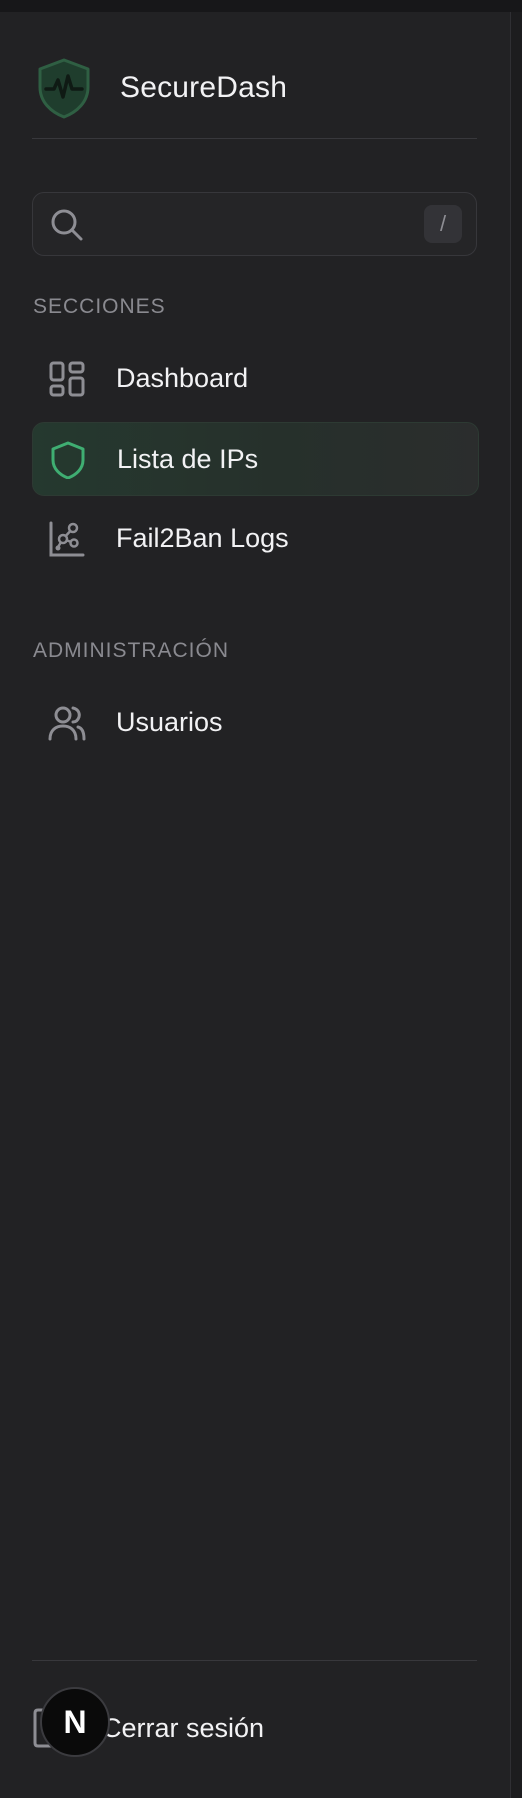 The image size is (522, 1798). What do you see at coordinates (254, 1660) in the screenshot?
I see `footer-divider` at bounding box center [254, 1660].